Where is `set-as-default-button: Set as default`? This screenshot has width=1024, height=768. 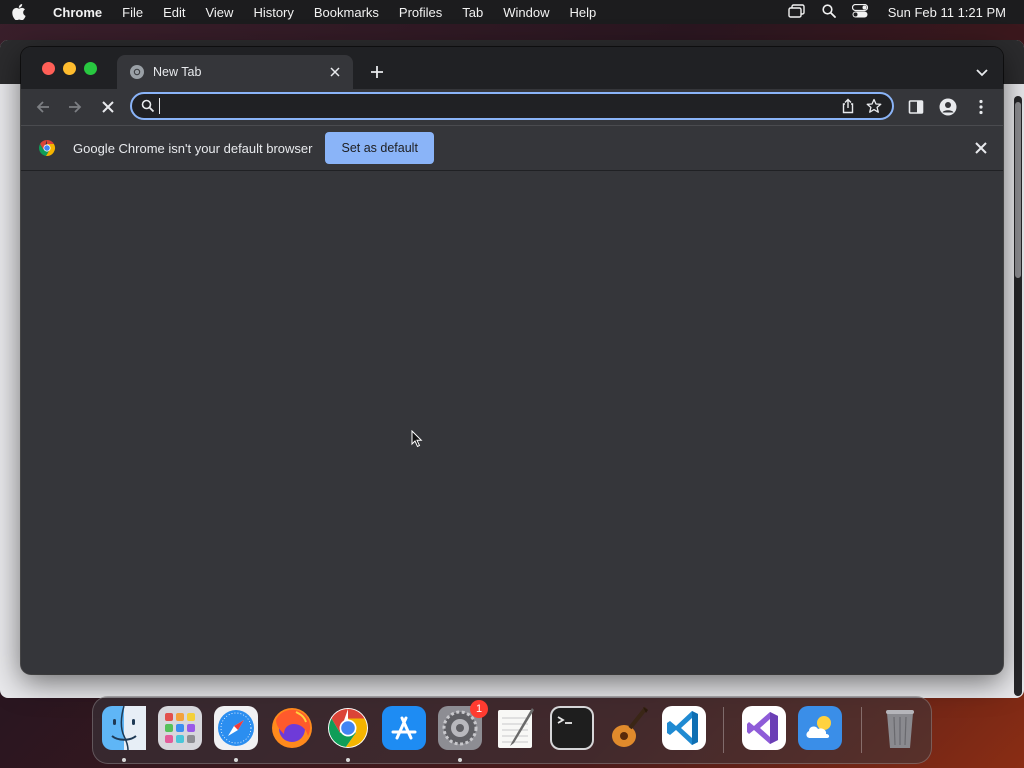
set-as-default-button: Set as default is located at coordinates (379, 148).